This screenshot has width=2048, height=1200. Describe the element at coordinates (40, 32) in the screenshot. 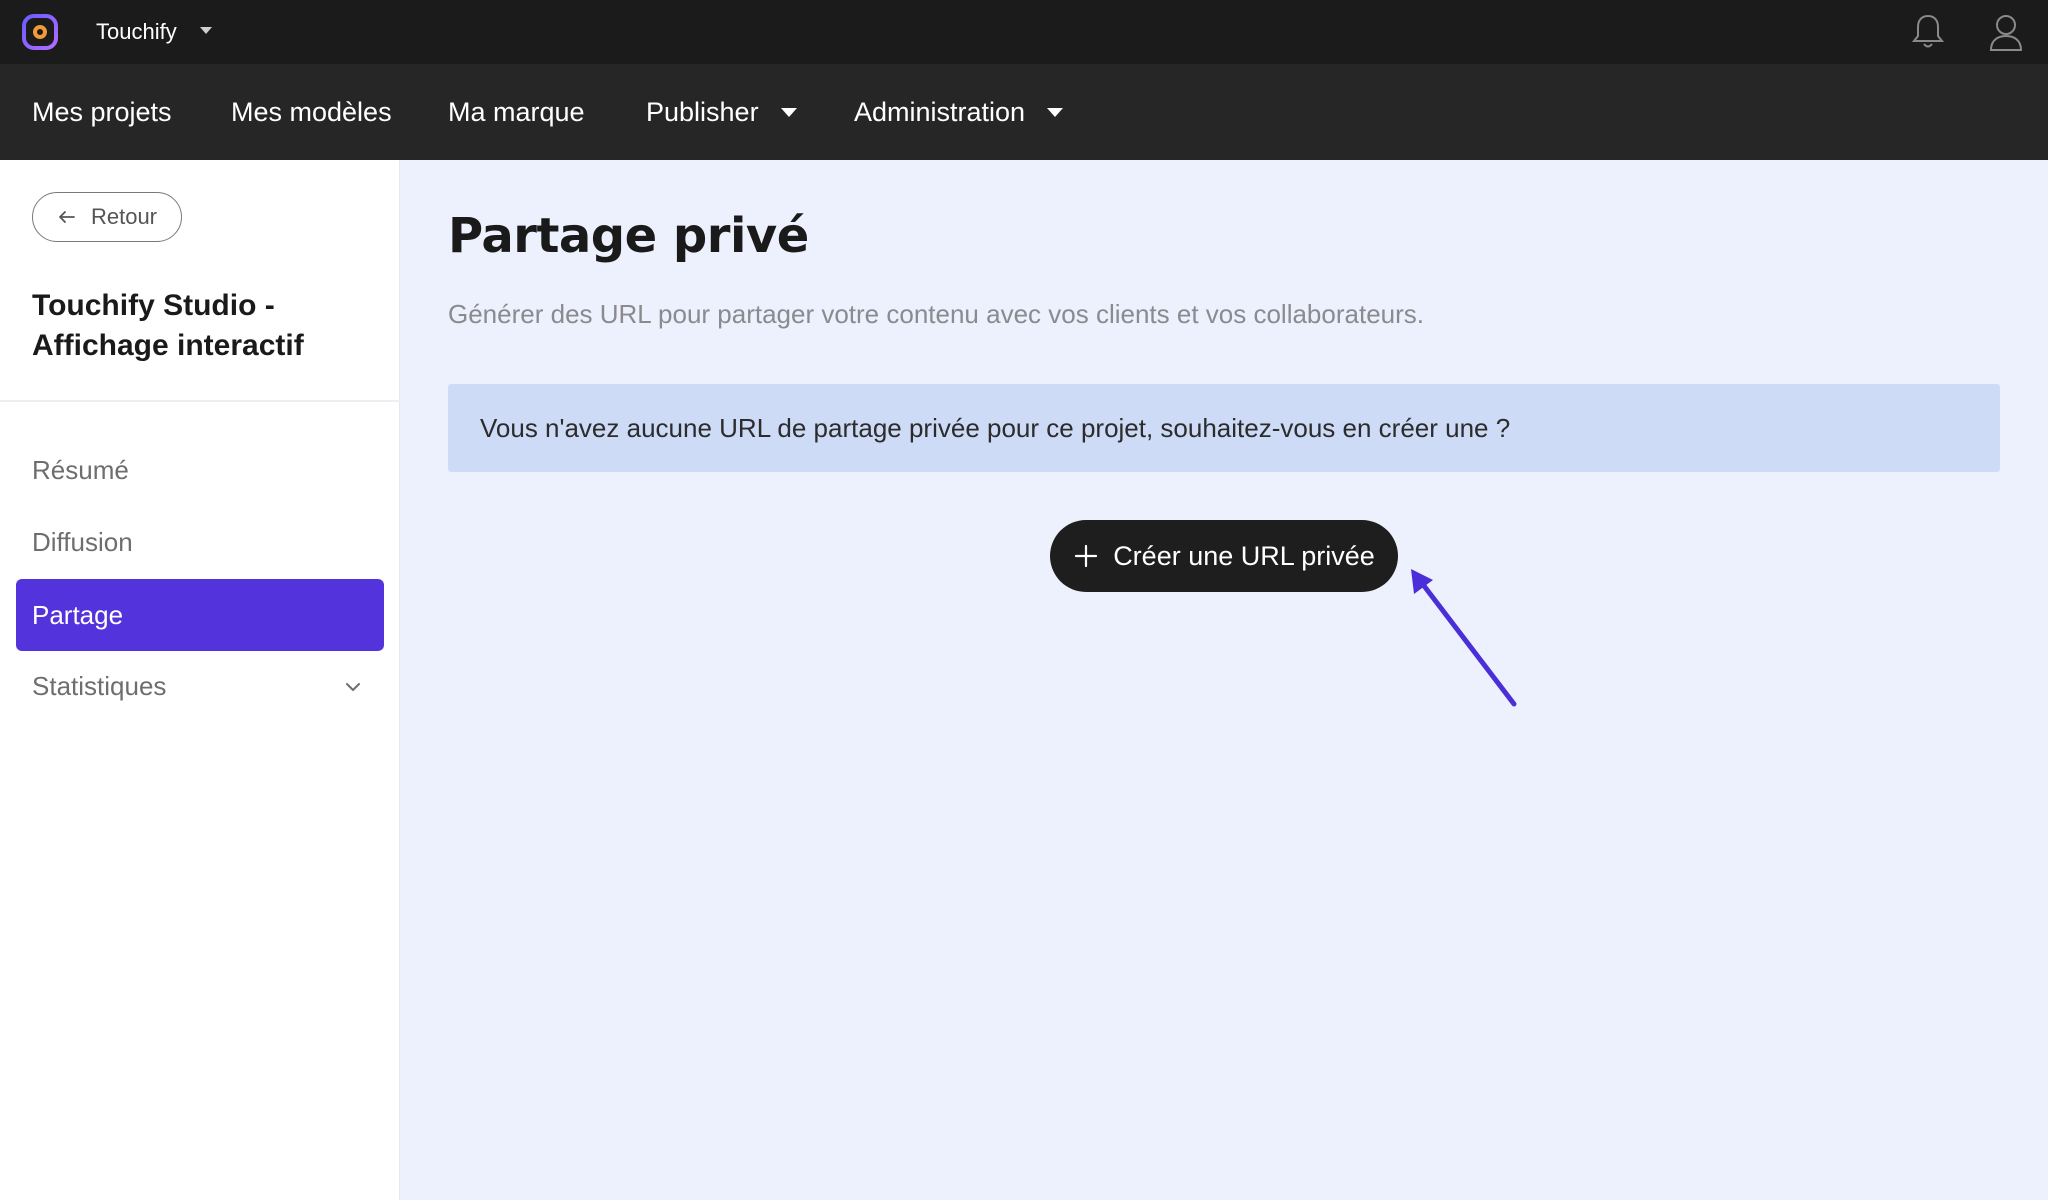

I see `touchify-logo-icon` at that location.